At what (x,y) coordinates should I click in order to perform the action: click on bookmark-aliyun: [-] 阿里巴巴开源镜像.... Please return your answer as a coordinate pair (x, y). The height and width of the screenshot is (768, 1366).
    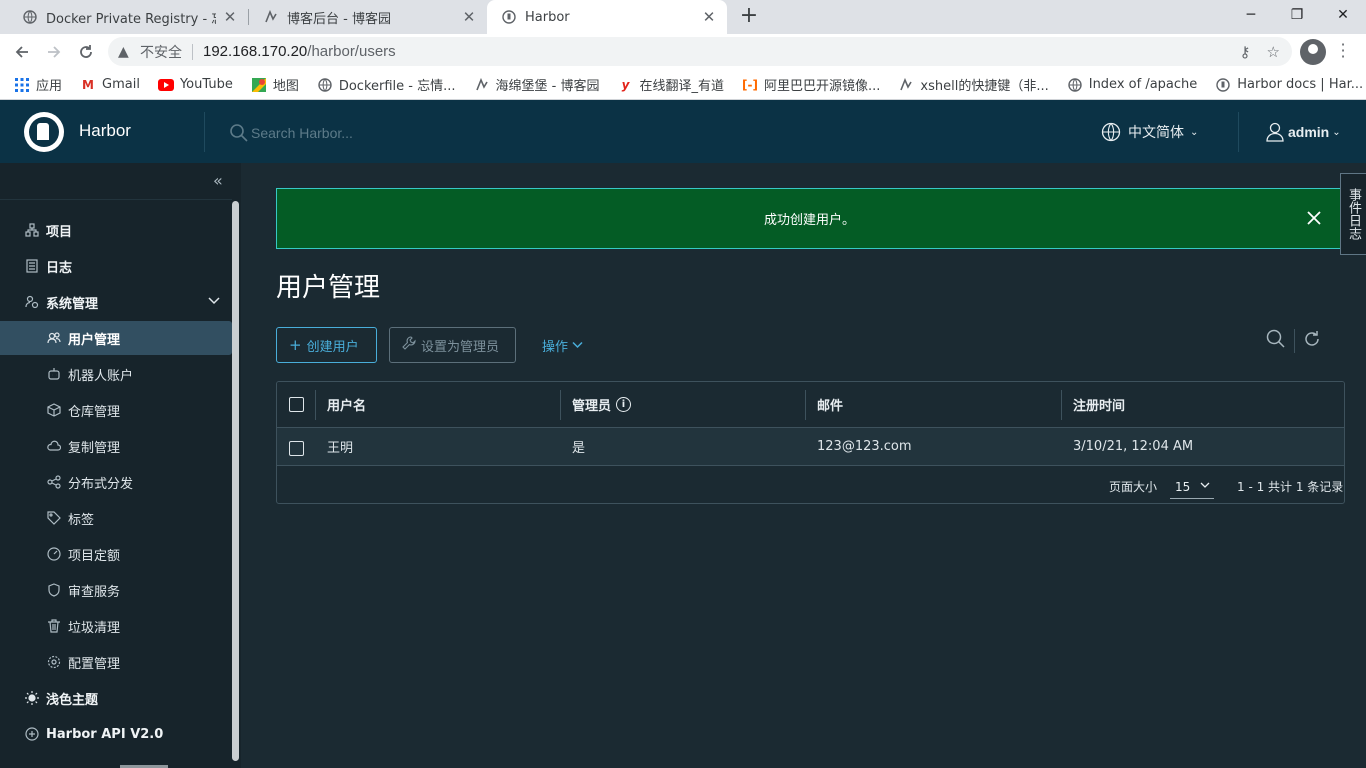
    Looking at the image, I should click on (811, 85).